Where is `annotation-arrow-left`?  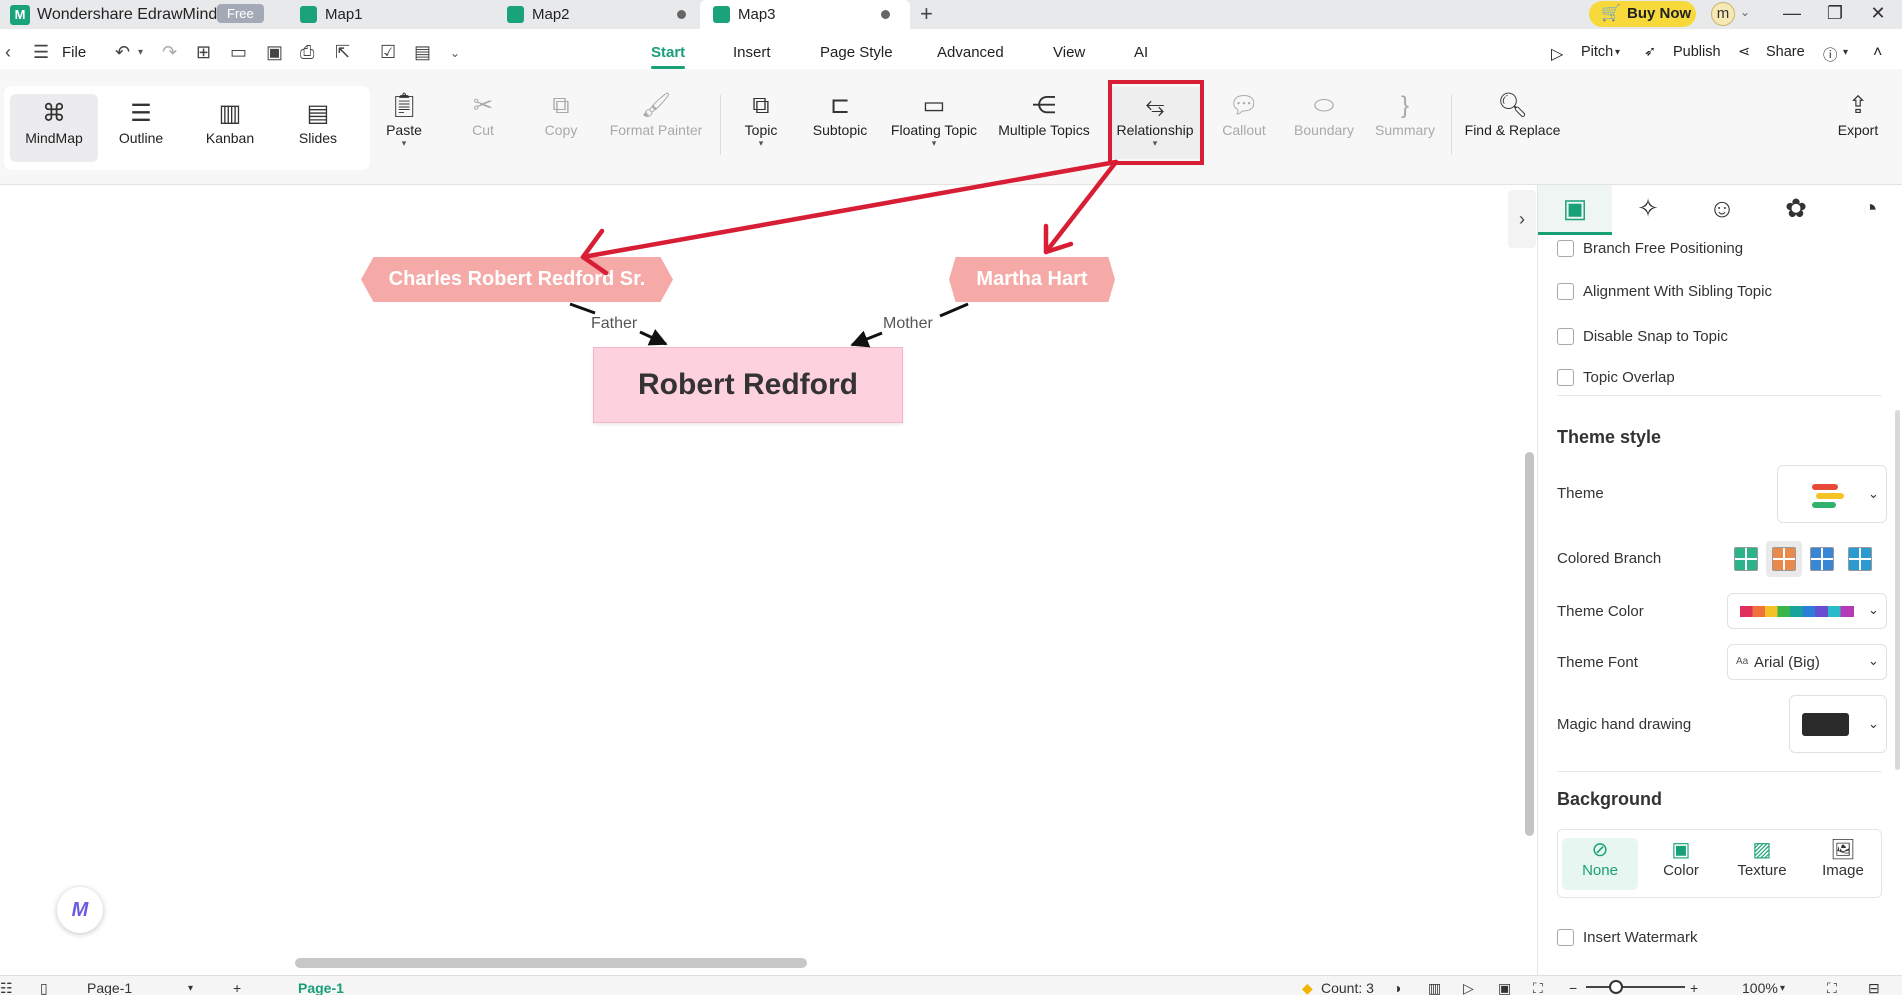 annotation-arrow-left is located at coordinates (849, 209).